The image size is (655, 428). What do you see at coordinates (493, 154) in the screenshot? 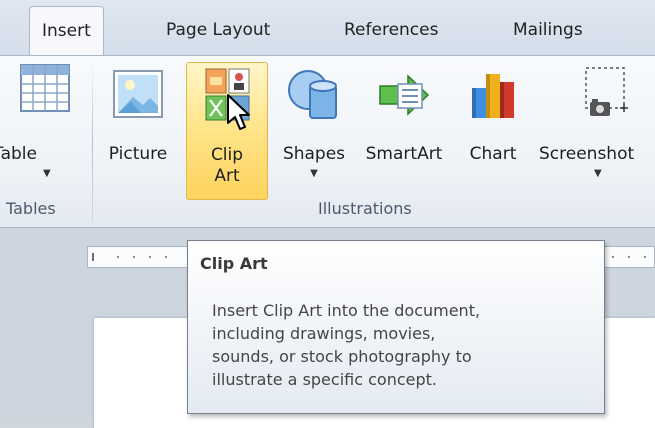
I see `chart-button-label: Chart` at bounding box center [493, 154].